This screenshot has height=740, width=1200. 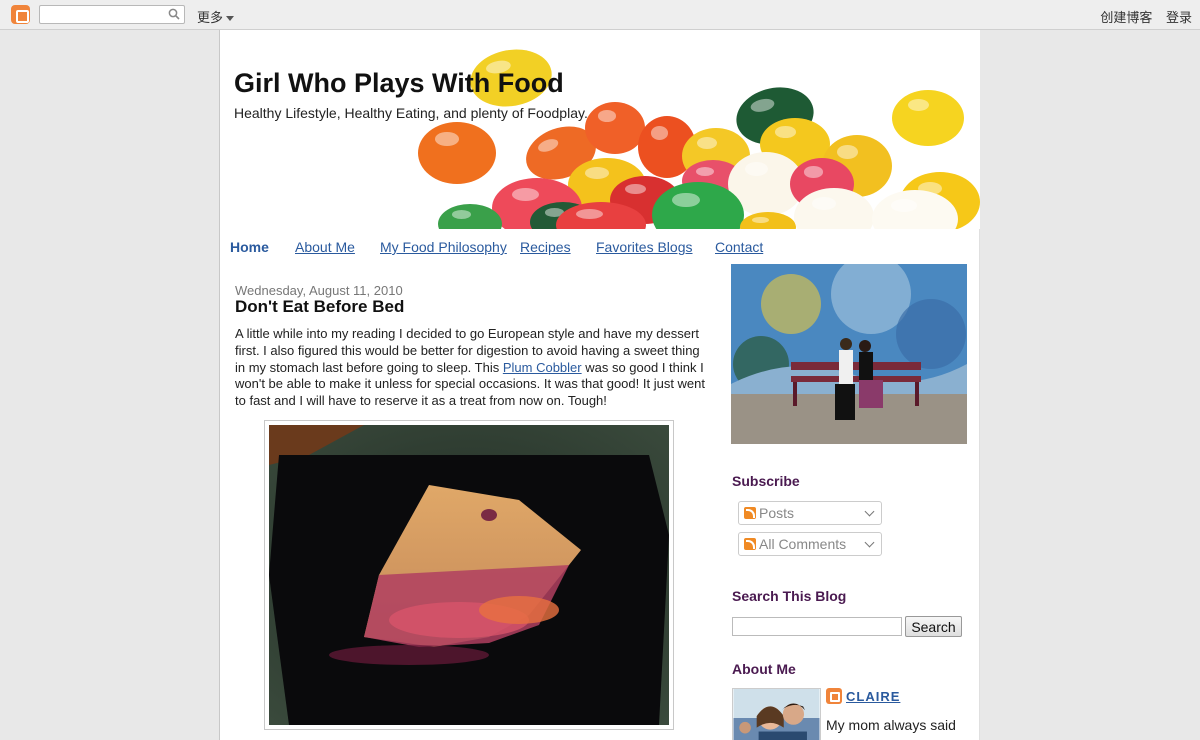 What do you see at coordinates (739, 247) in the screenshot?
I see `tab-contact: Contact` at bounding box center [739, 247].